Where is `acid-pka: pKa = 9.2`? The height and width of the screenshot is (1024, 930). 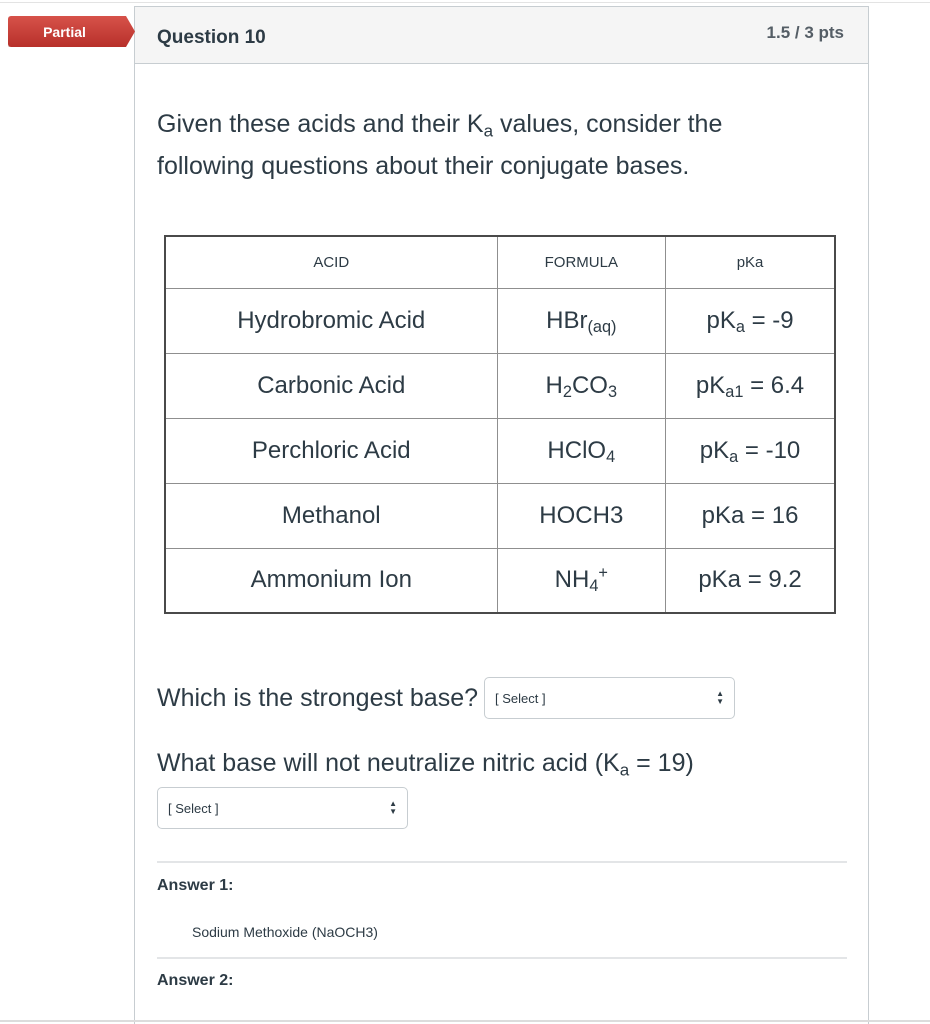
acid-pka: pKa = 9.2 is located at coordinates (750, 580).